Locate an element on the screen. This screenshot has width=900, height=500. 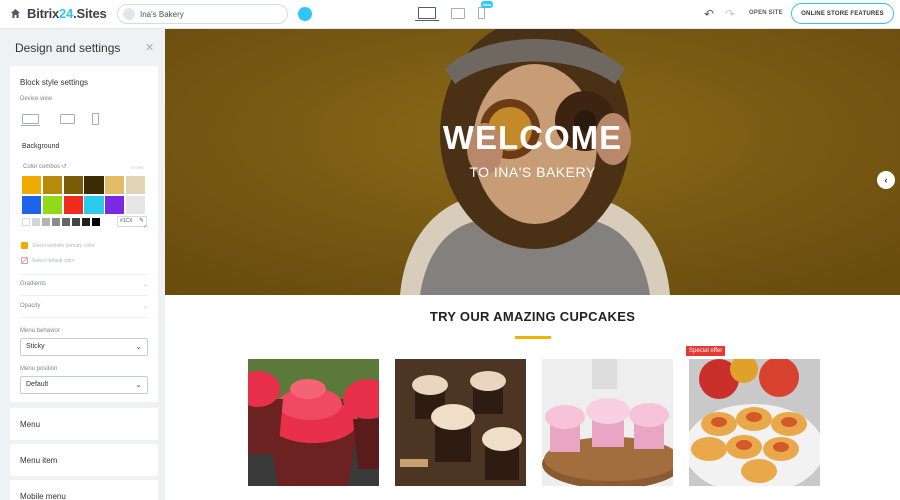
color-swatch-grid is located at coordinates (85, 195).